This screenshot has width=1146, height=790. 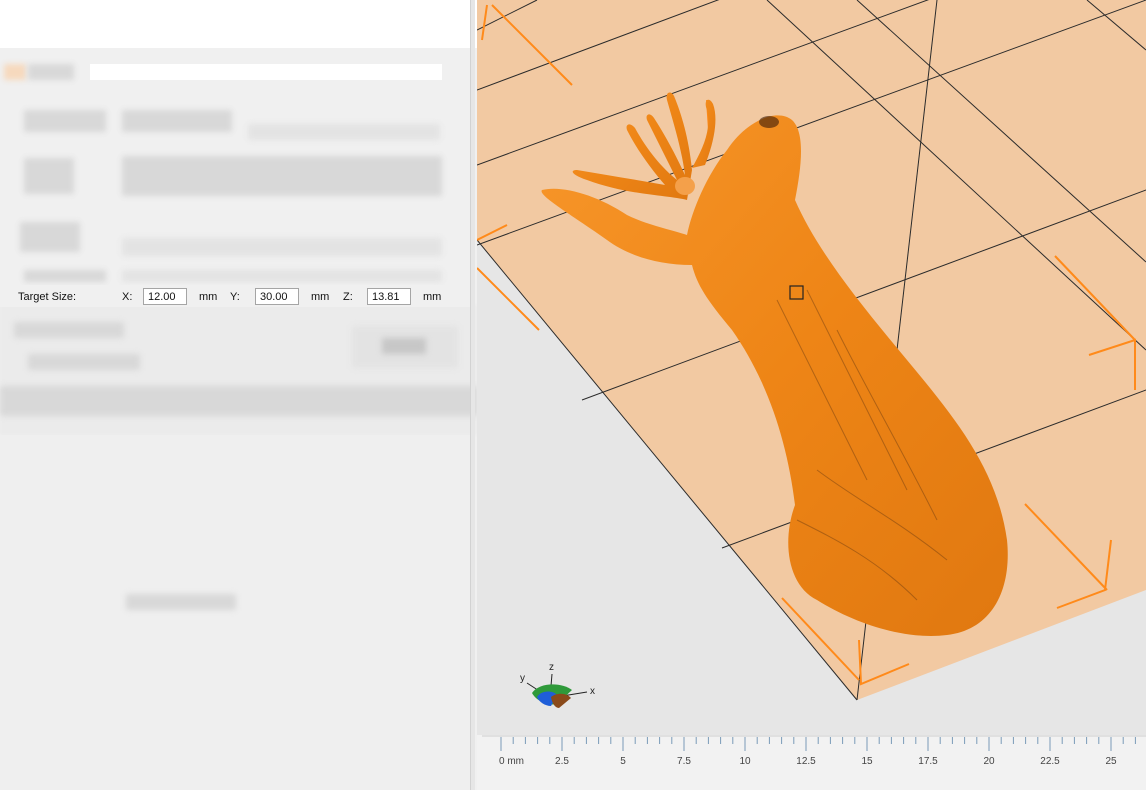 I want to click on ruler-tick-label: 15, so click(x=867, y=761).